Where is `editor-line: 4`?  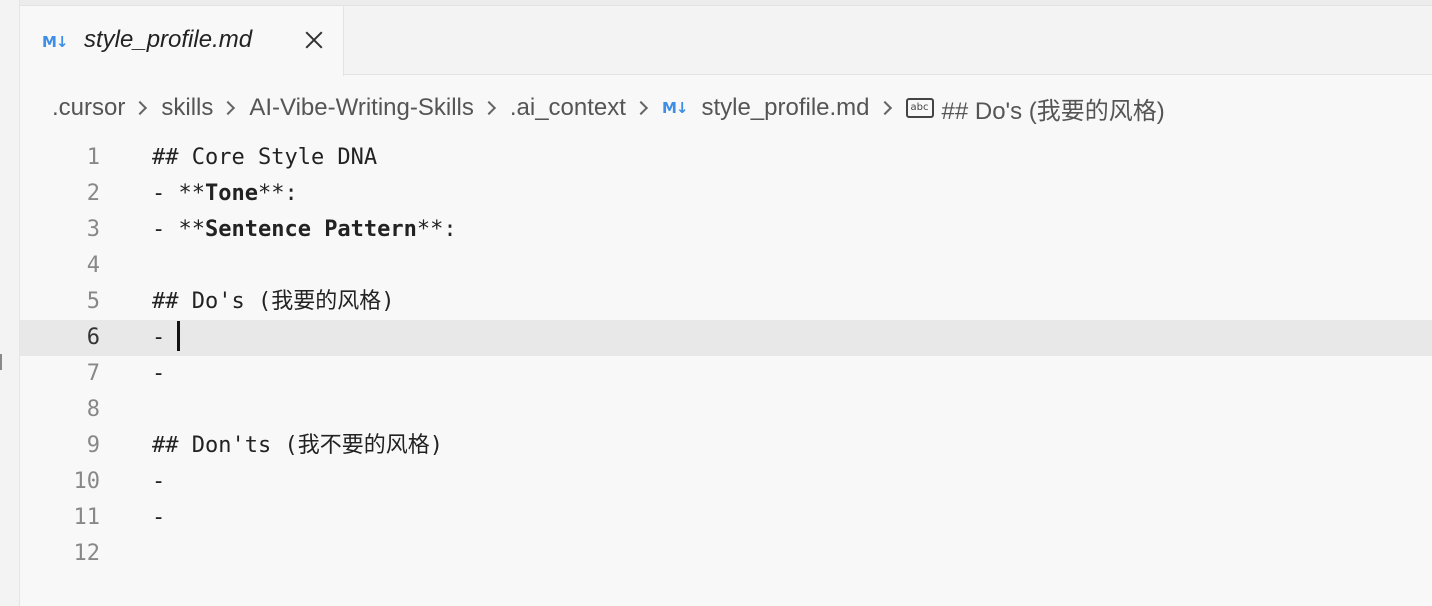
editor-line: 4 is located at coordinates (726, 266).